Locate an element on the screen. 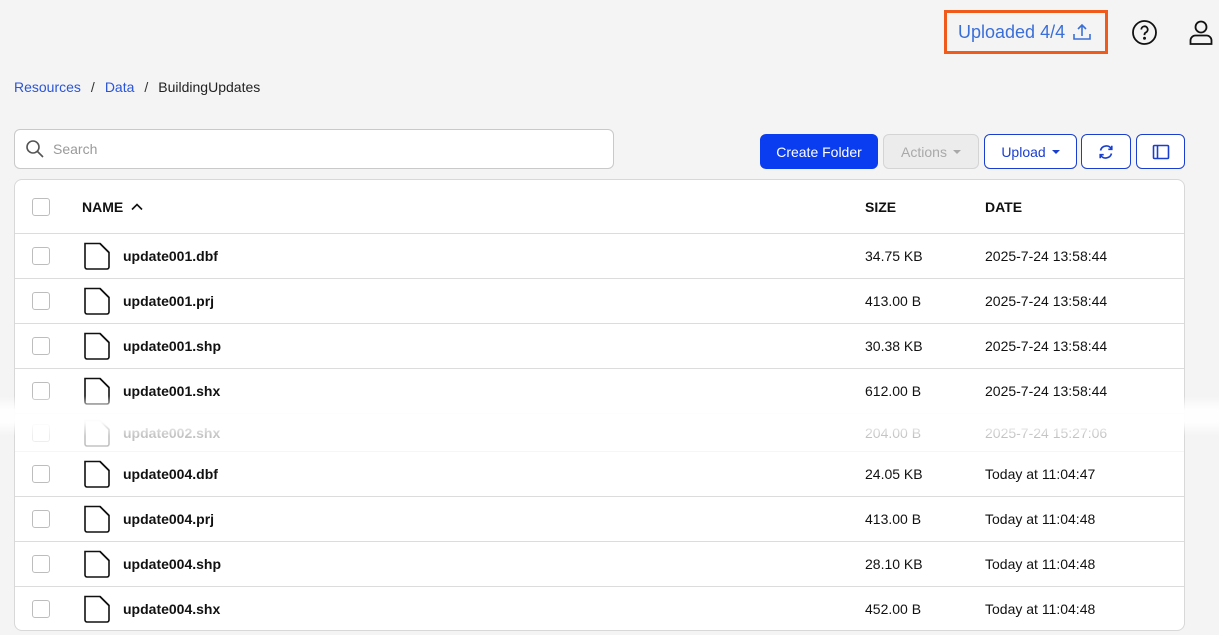 Image resolution: width=1219 pixels, height=635 pixels. table-row: update001.shx 612.00 B 2025-7-24 13:58:44 is located at coordinates (599, 391).